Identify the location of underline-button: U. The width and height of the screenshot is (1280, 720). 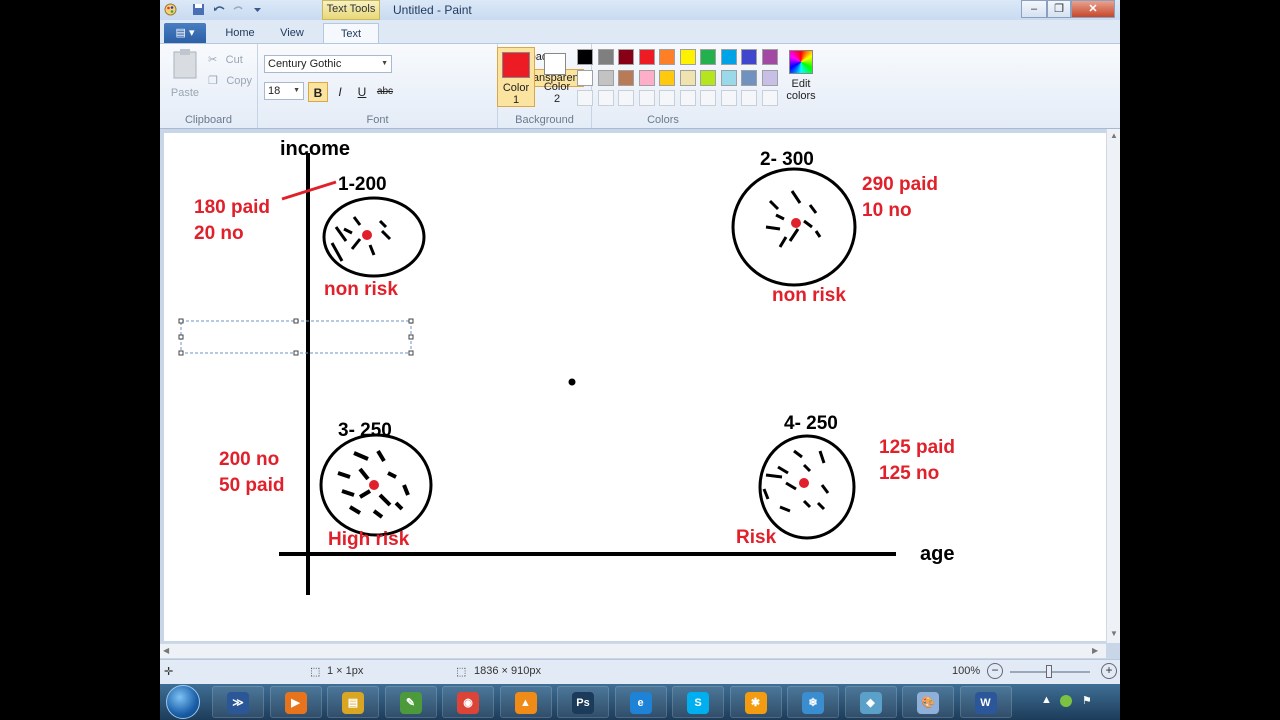
(362, 92).